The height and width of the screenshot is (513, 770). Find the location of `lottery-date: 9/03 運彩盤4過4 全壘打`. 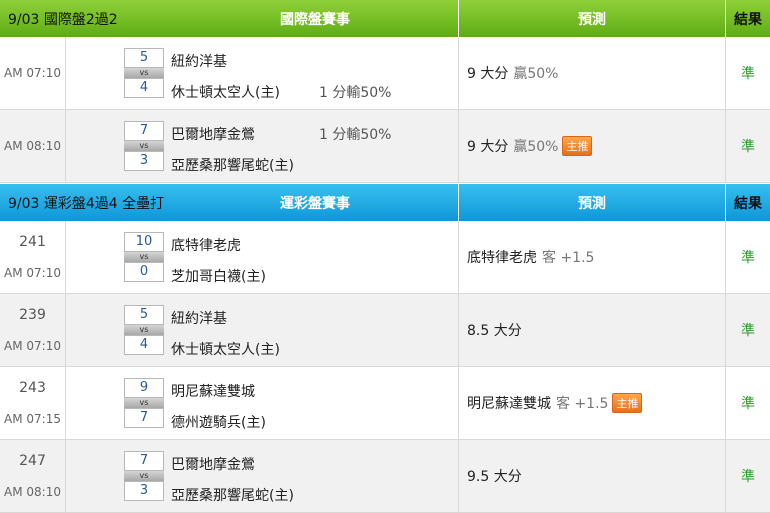

lottery-date: 9/03 運彩盤4過4 全壘打 is located at coordinates (86, 203).